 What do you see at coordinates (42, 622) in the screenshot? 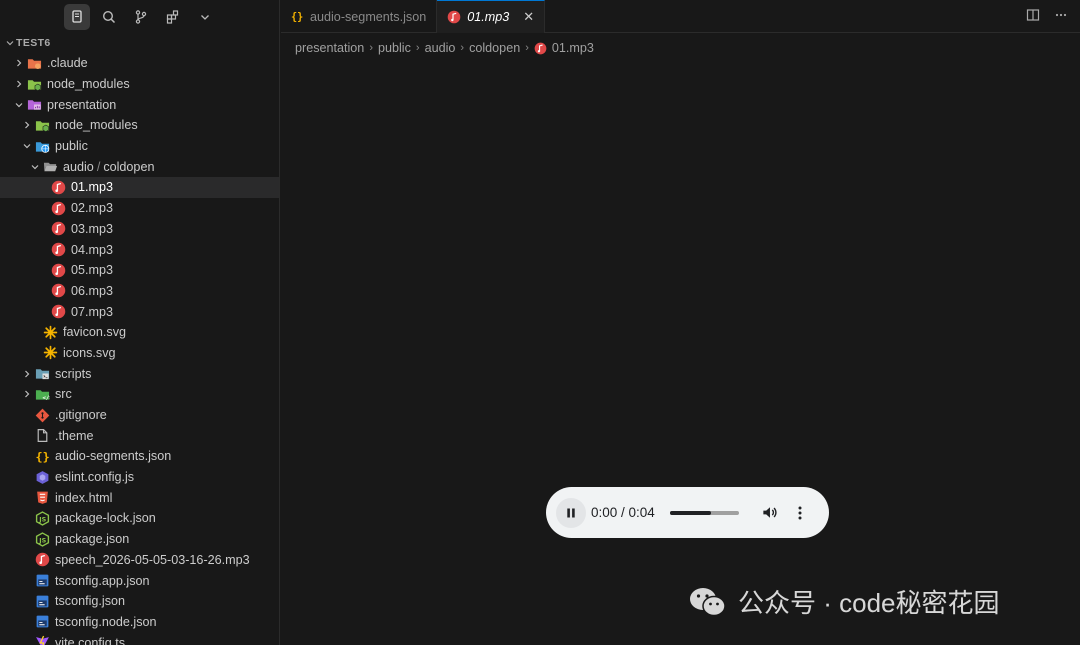
I see `tsconfig-icon` at bounding box center [42, 622].